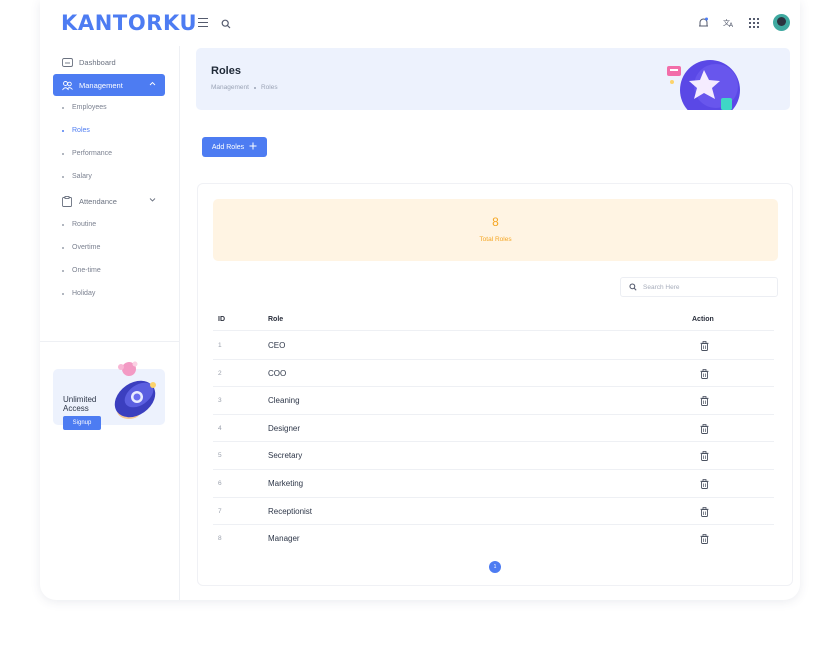 The height and width of the screenshot is (656, 840). I want to click on rocket-illustration, so click(137, 392).